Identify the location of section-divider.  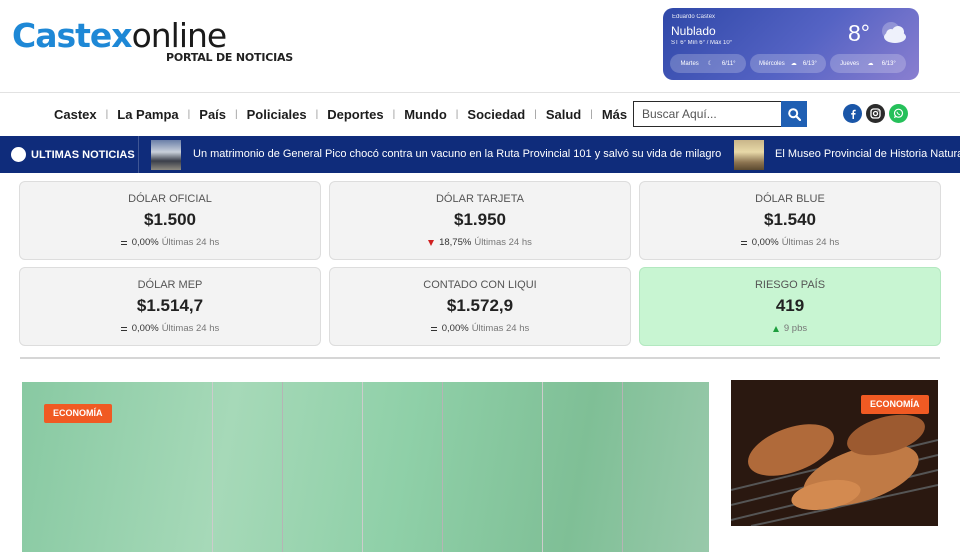
(480, 358).